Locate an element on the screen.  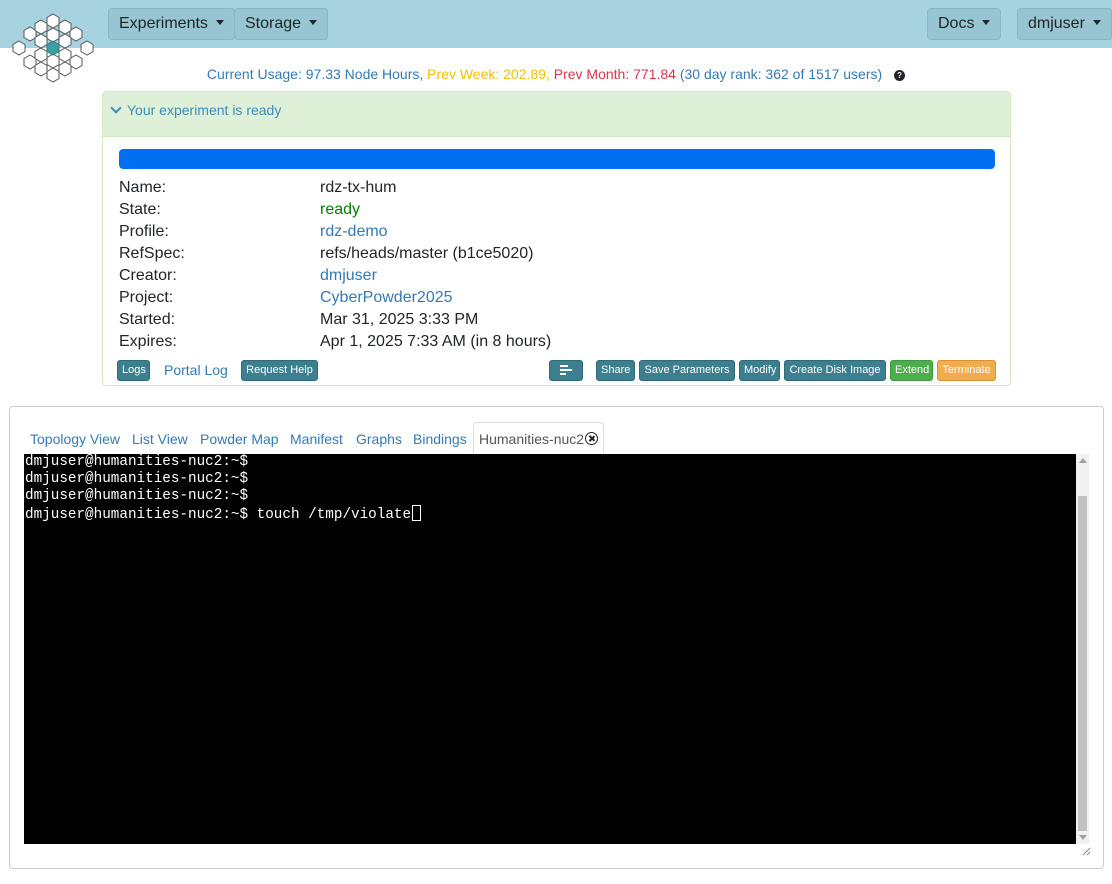
terminate-button: Terminate is located at coordinates (966, 370).